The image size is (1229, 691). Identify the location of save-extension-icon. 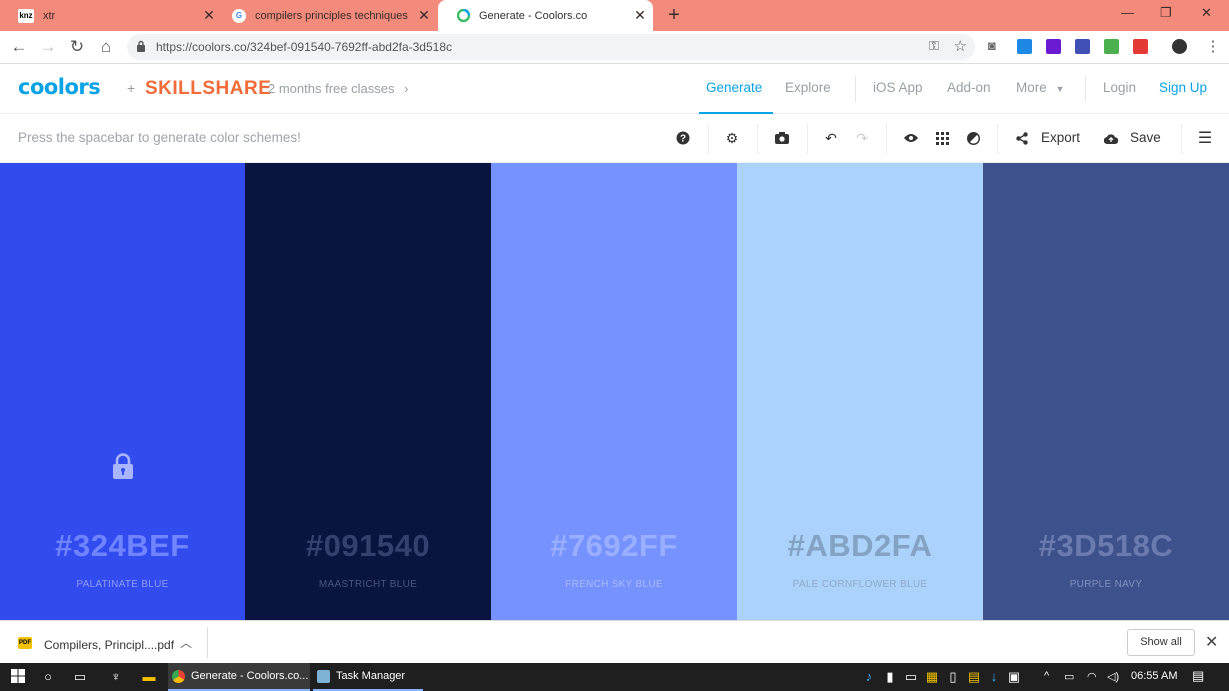
(1082, 46).